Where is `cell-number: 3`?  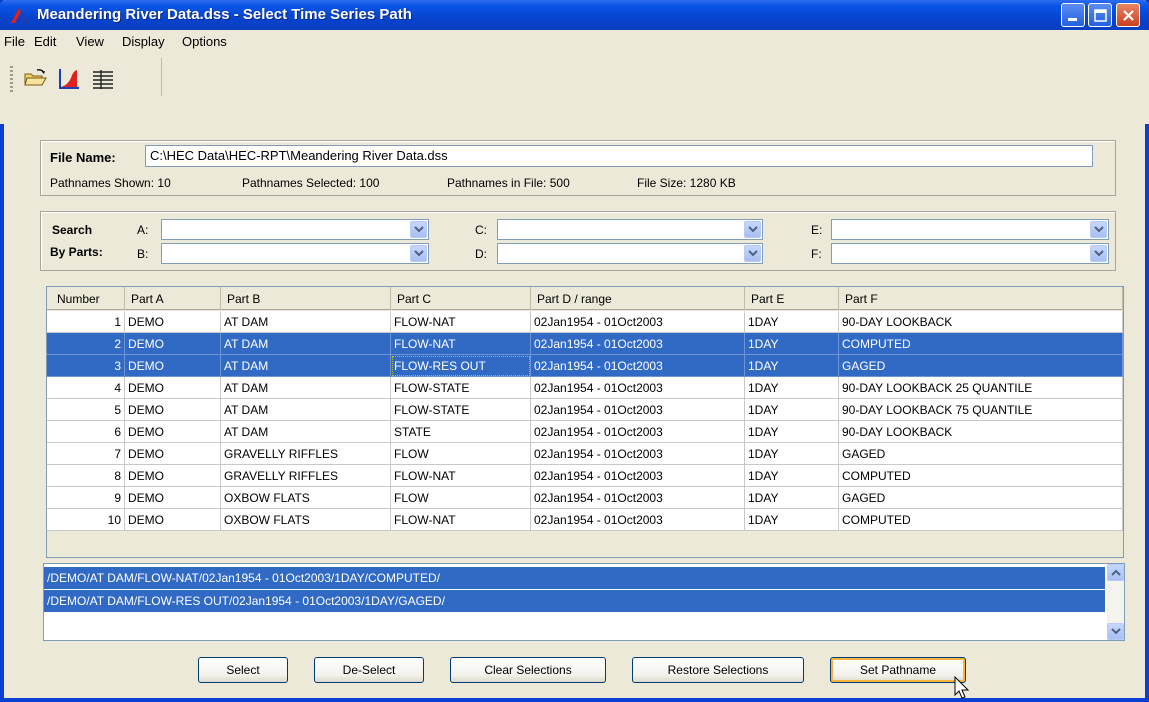
cell-number: 3 is located at coordinates (86, 366).